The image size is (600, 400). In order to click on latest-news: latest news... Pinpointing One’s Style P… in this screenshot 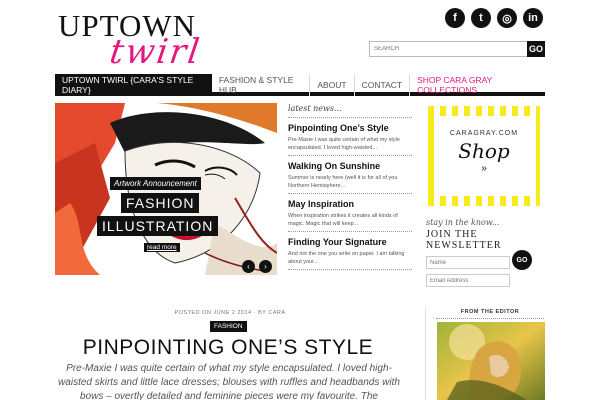, I will do `click(350, 187)`.